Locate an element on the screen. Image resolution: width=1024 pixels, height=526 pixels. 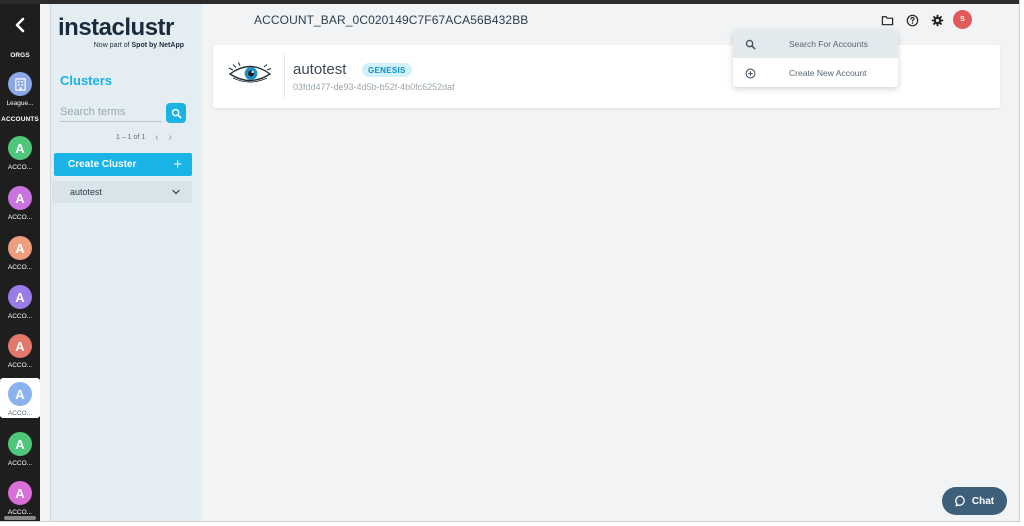
back-button is located at coordinates (20, 25).